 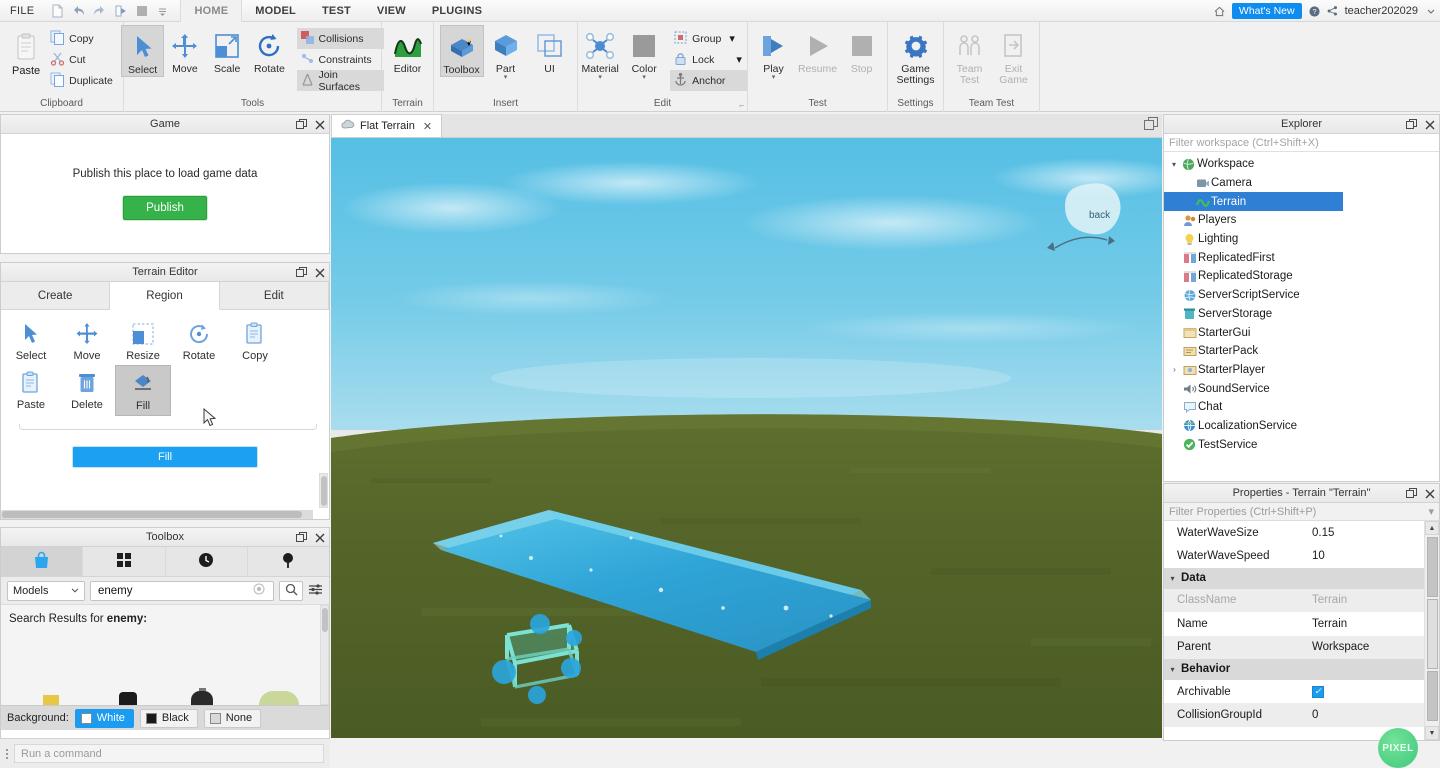 I want to click on help-icon: ?, so click(x=1314, y=11).